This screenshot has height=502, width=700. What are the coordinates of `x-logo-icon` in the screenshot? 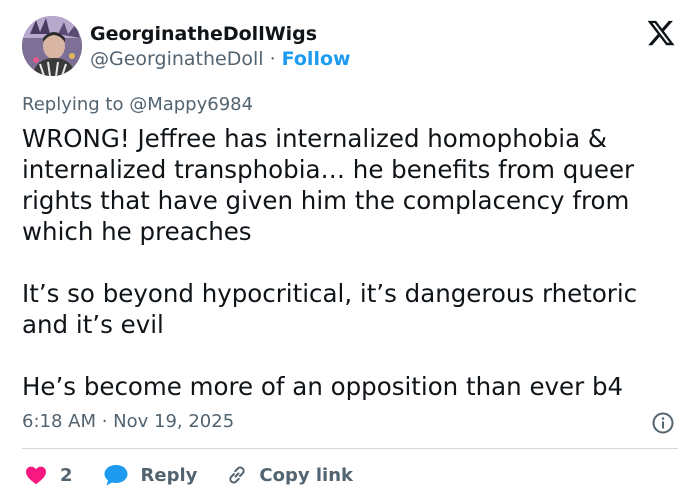 It's located at (661, 33).